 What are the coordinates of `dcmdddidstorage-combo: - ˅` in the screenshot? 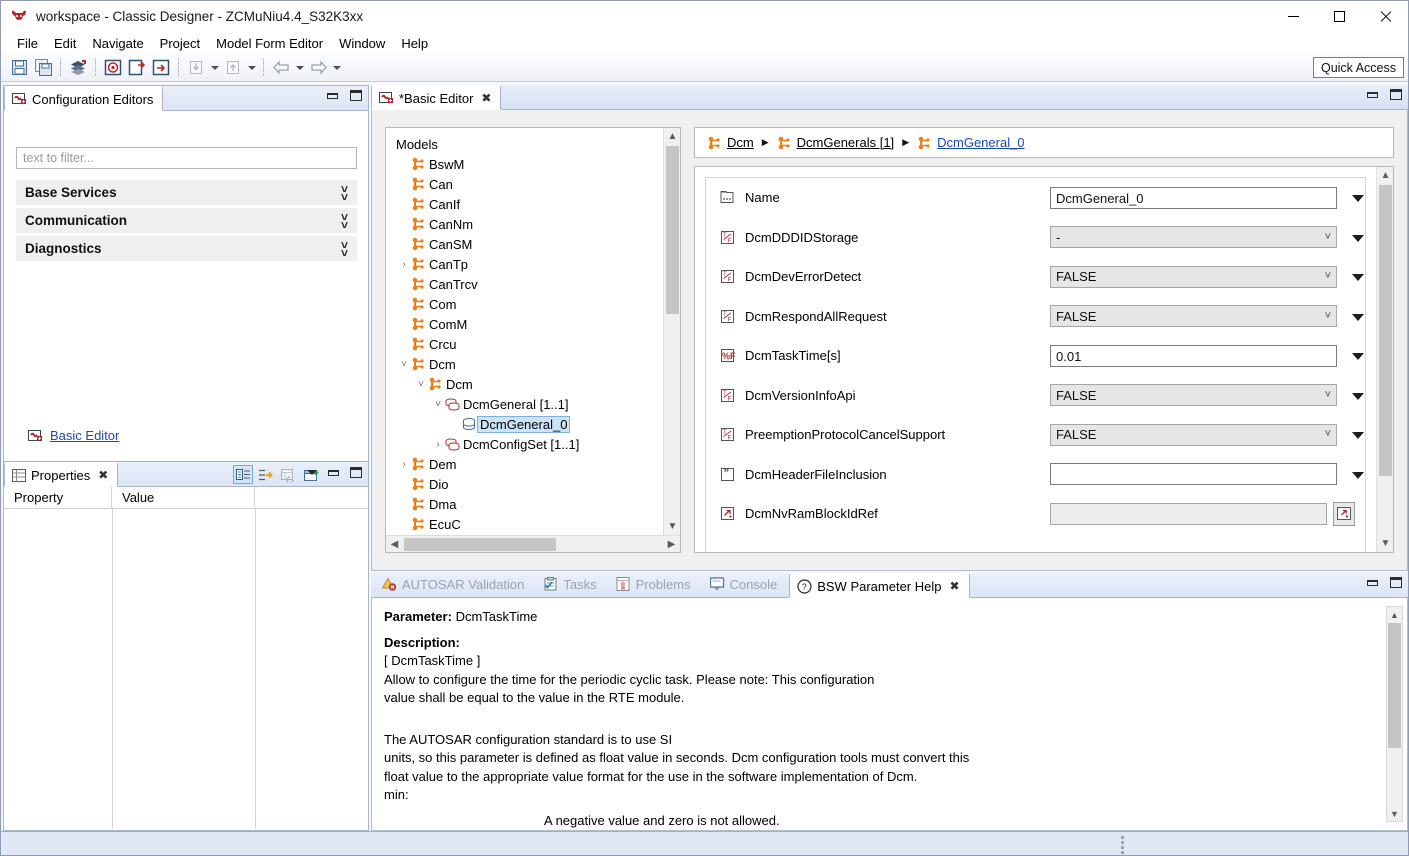 It's located at (1193, 237).